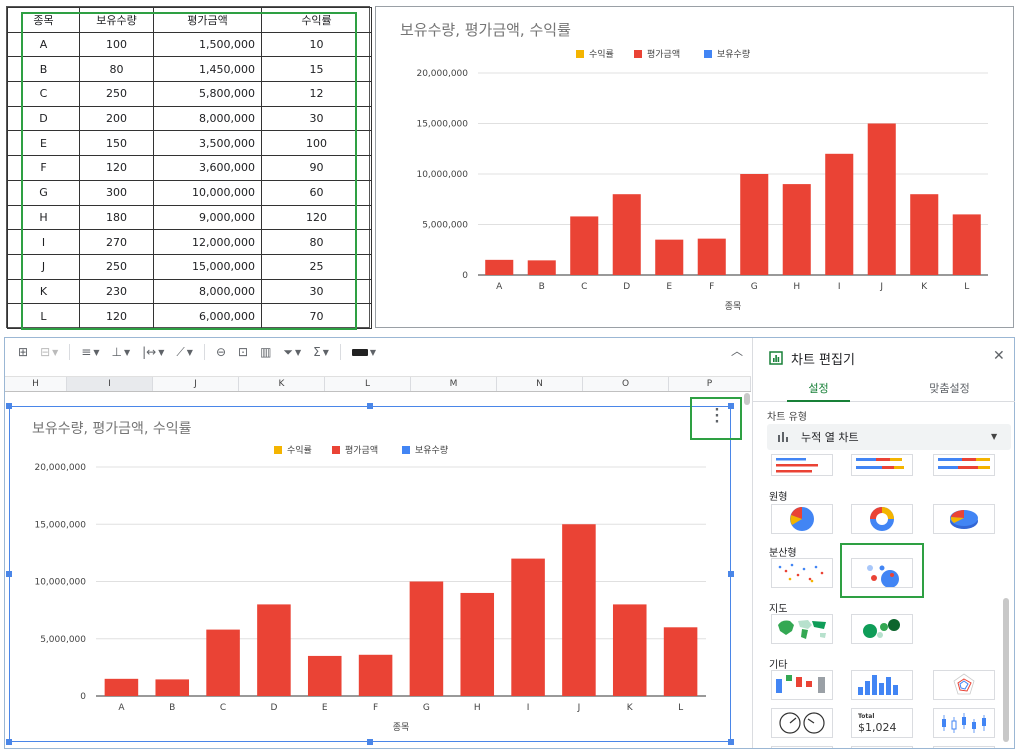 The width and height of the screenshot is (1019, 752). What do you see at coordinates (830, 437) in the screenshot?
I see `chart-type-value: 누적 열 차트` at bounding box center [830, 437].